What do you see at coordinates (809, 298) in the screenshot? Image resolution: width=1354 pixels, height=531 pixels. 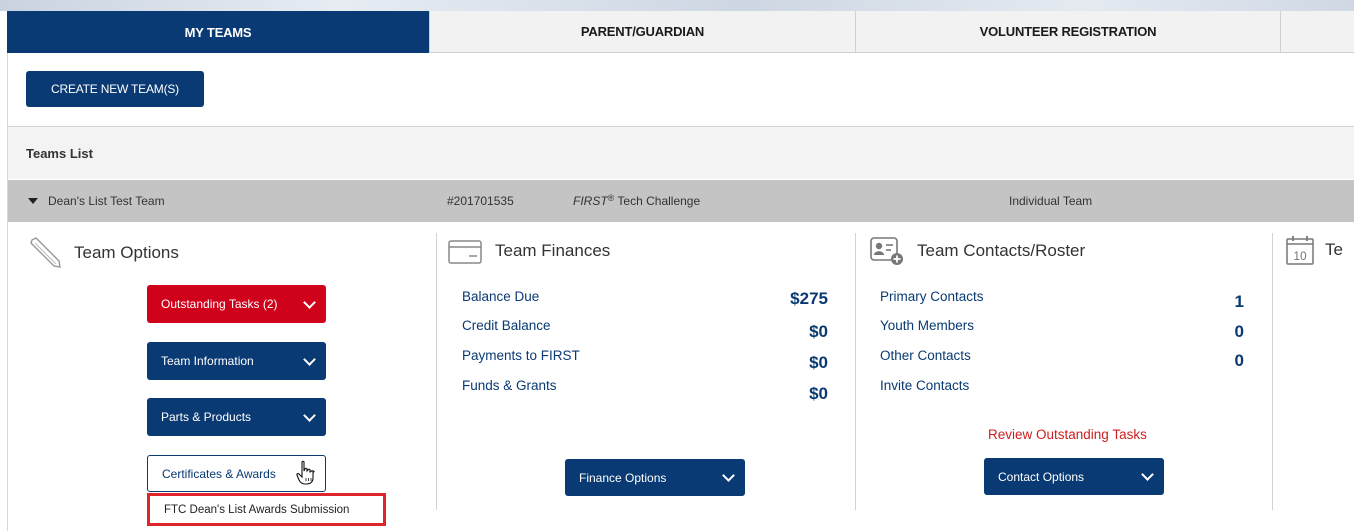 I see `balance-due-value: $275` at bounding box center [809, 298].